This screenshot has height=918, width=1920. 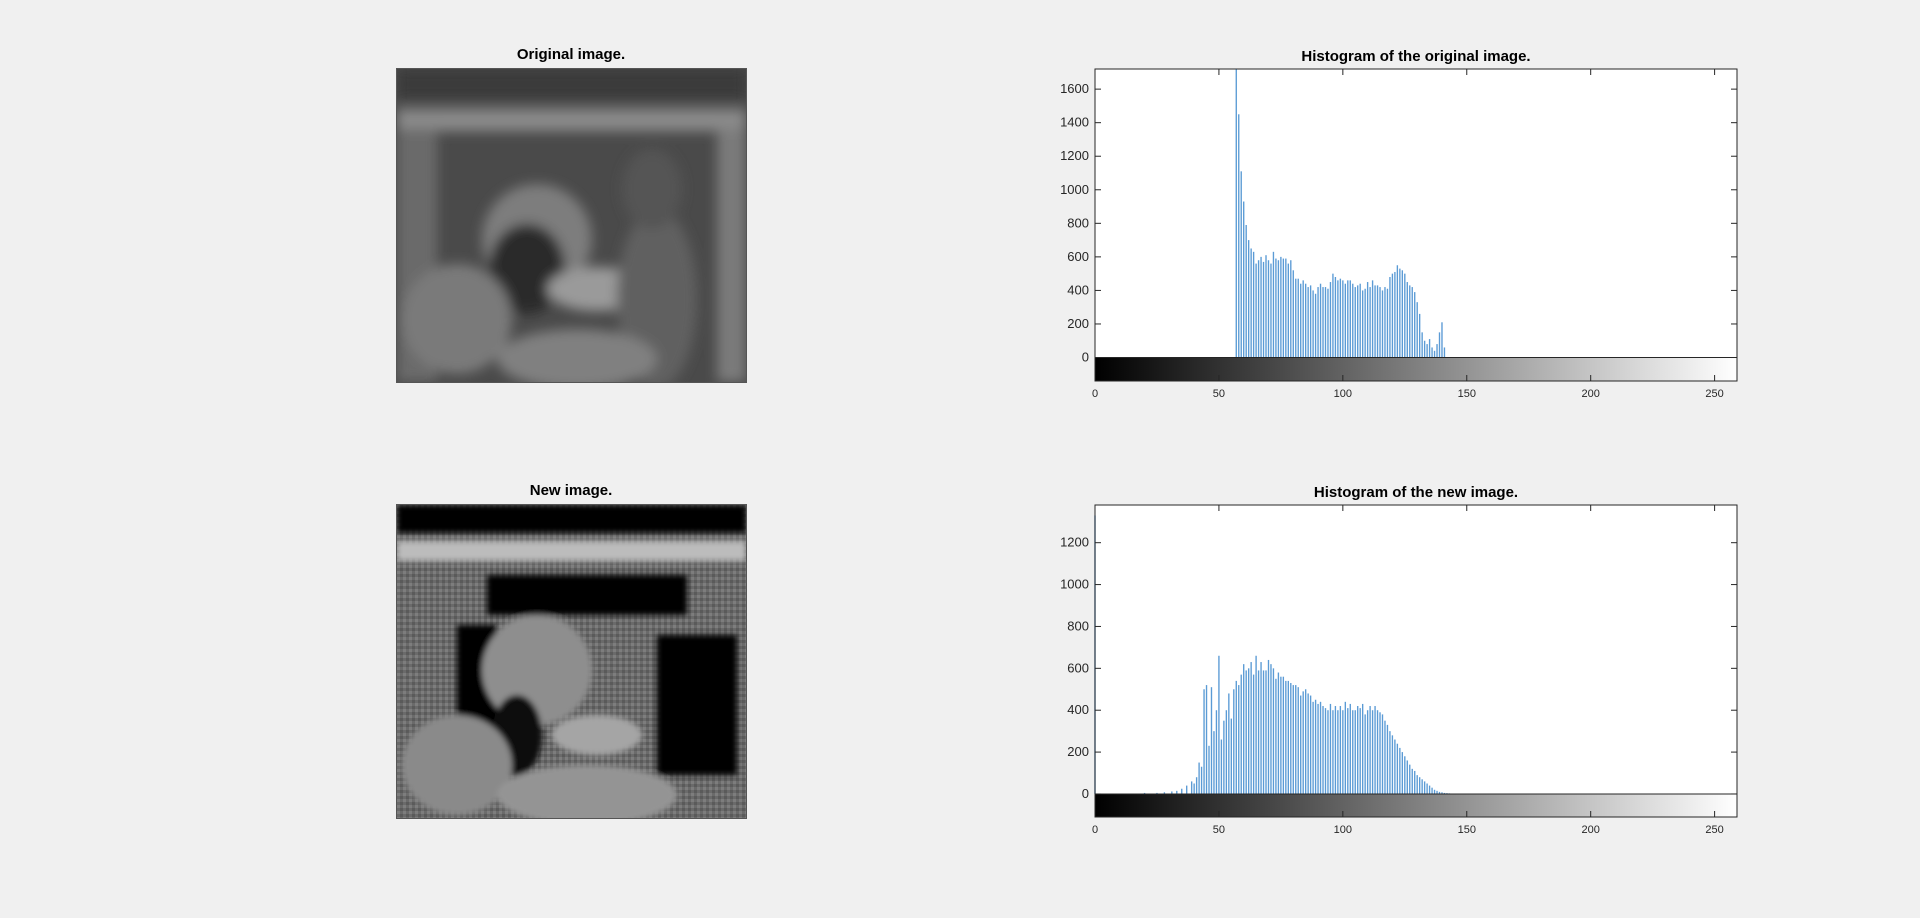 I want to click on y-tick-label: 800, so click(x=1078, y=625).